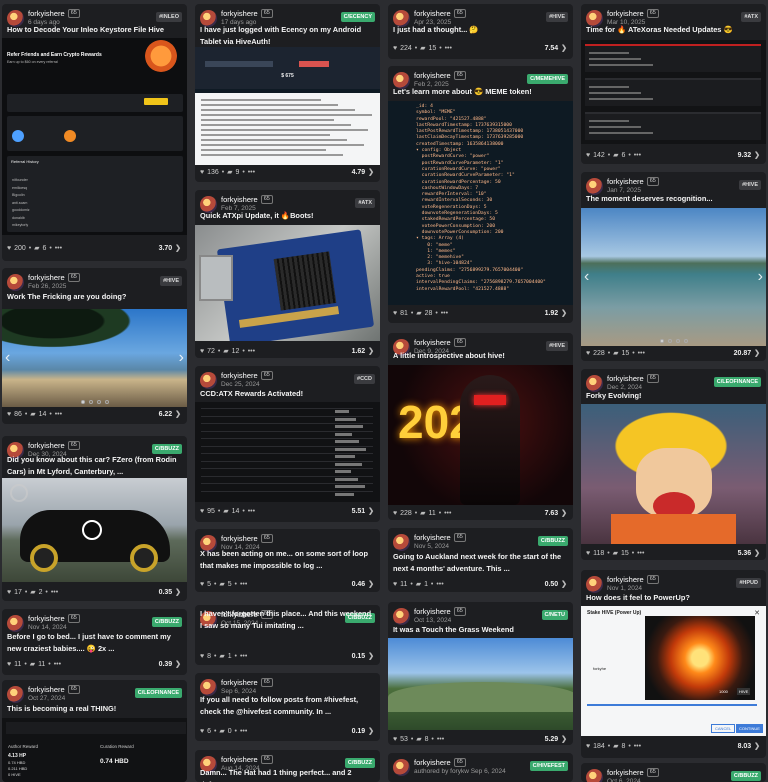 This screenshot has height=782, width=768. I want to click on payout-value: 1.62 ❯, so click(363, 351).